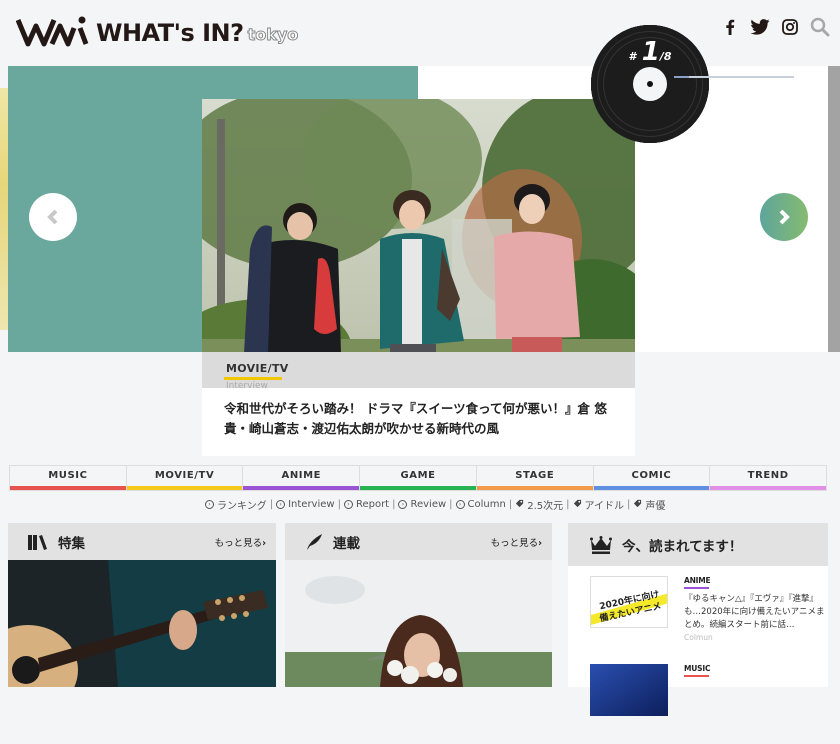  I want to click on series-panel: 連載 もっと見る›, so click(418, 605).